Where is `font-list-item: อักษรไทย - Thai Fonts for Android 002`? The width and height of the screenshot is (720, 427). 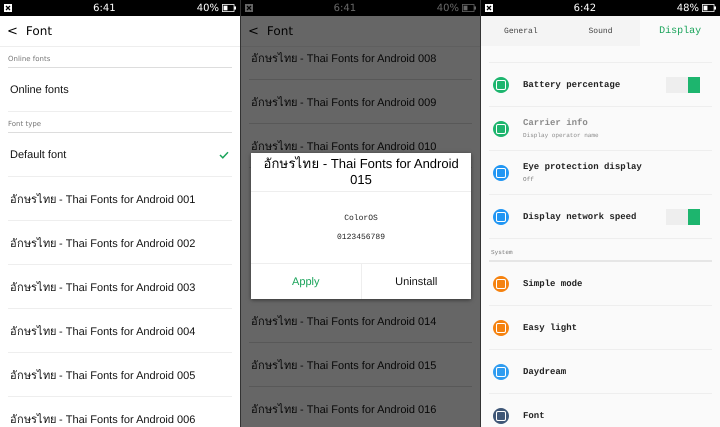 font-list-item: อักษรไทย - Thai Fonts for Android 002 is located at coordinates (120, 243).